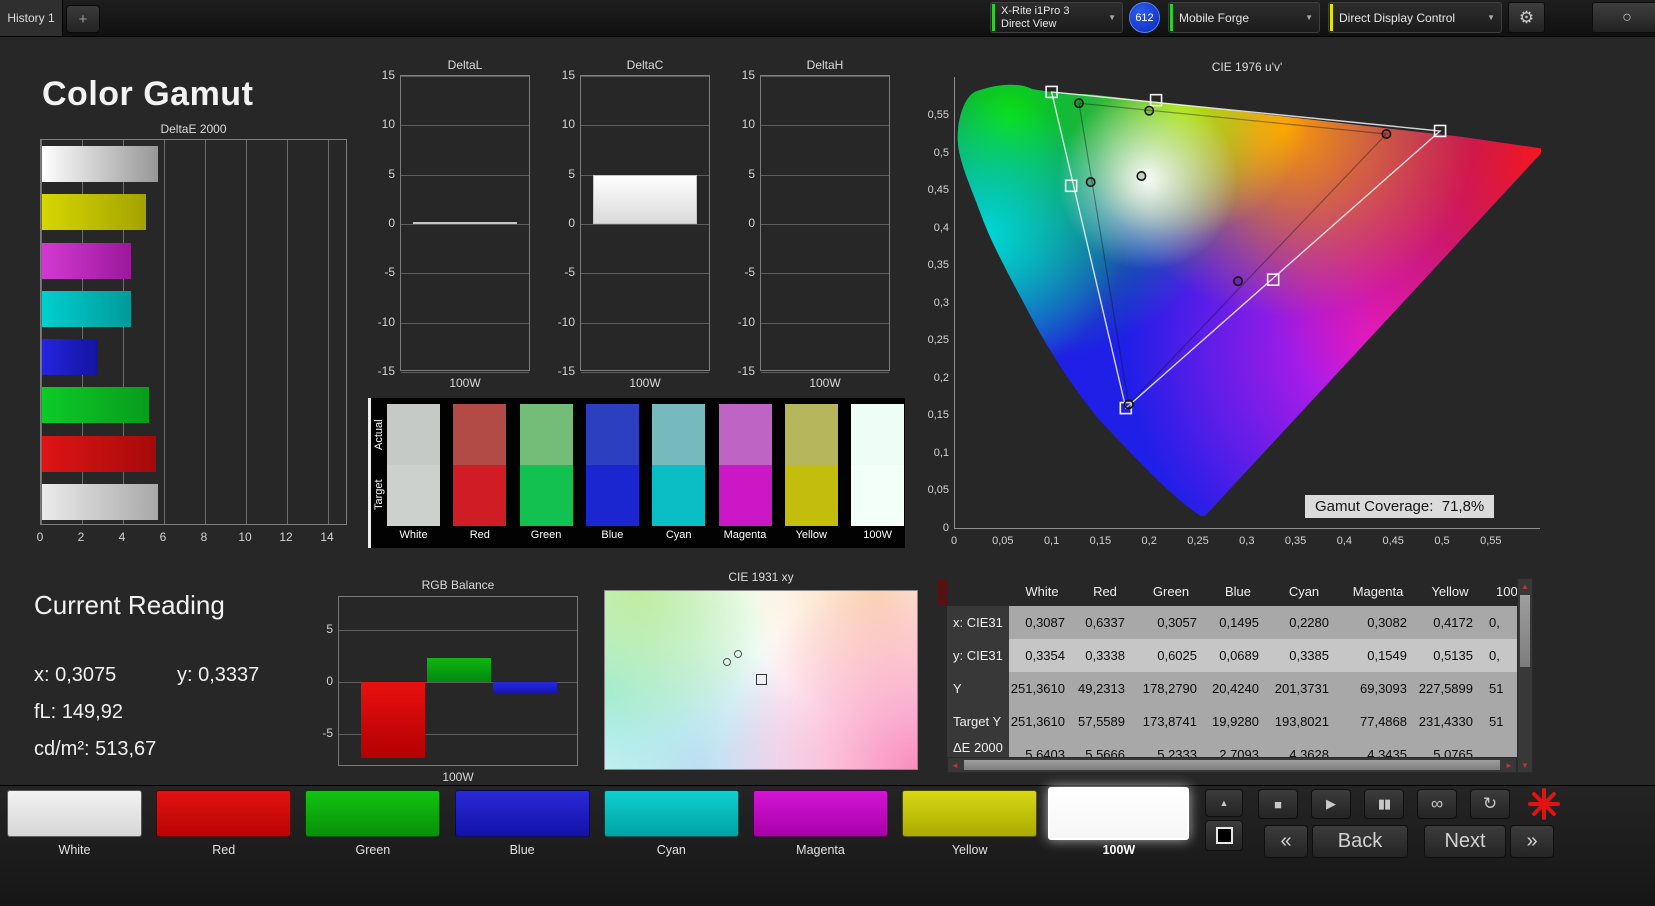  Describe the element at coordinates (458, 630) in the screenshot. I see `rgb-gridline` at that location.